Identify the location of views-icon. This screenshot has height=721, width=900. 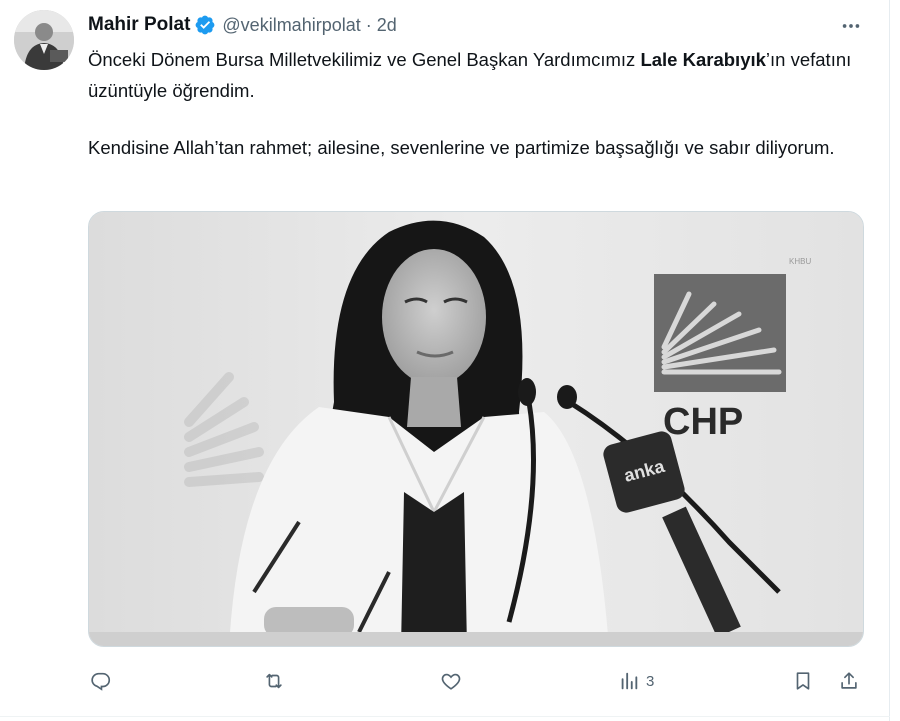
(629, 681).